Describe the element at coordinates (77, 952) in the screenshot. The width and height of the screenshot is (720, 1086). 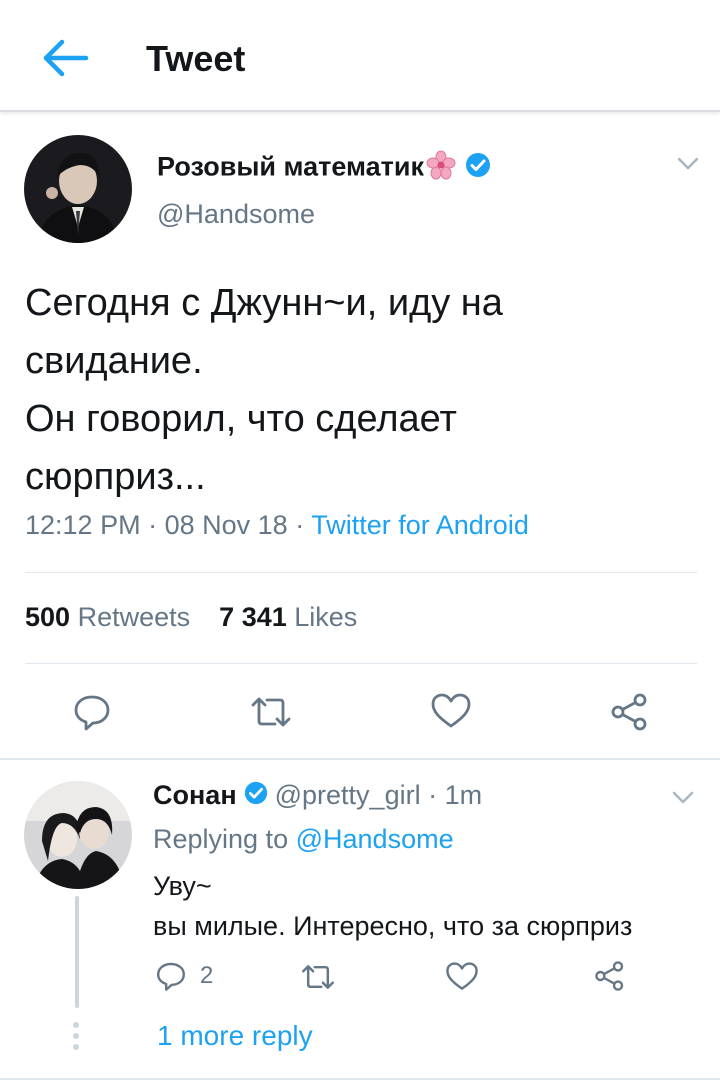
I see `thread-line` at that location.